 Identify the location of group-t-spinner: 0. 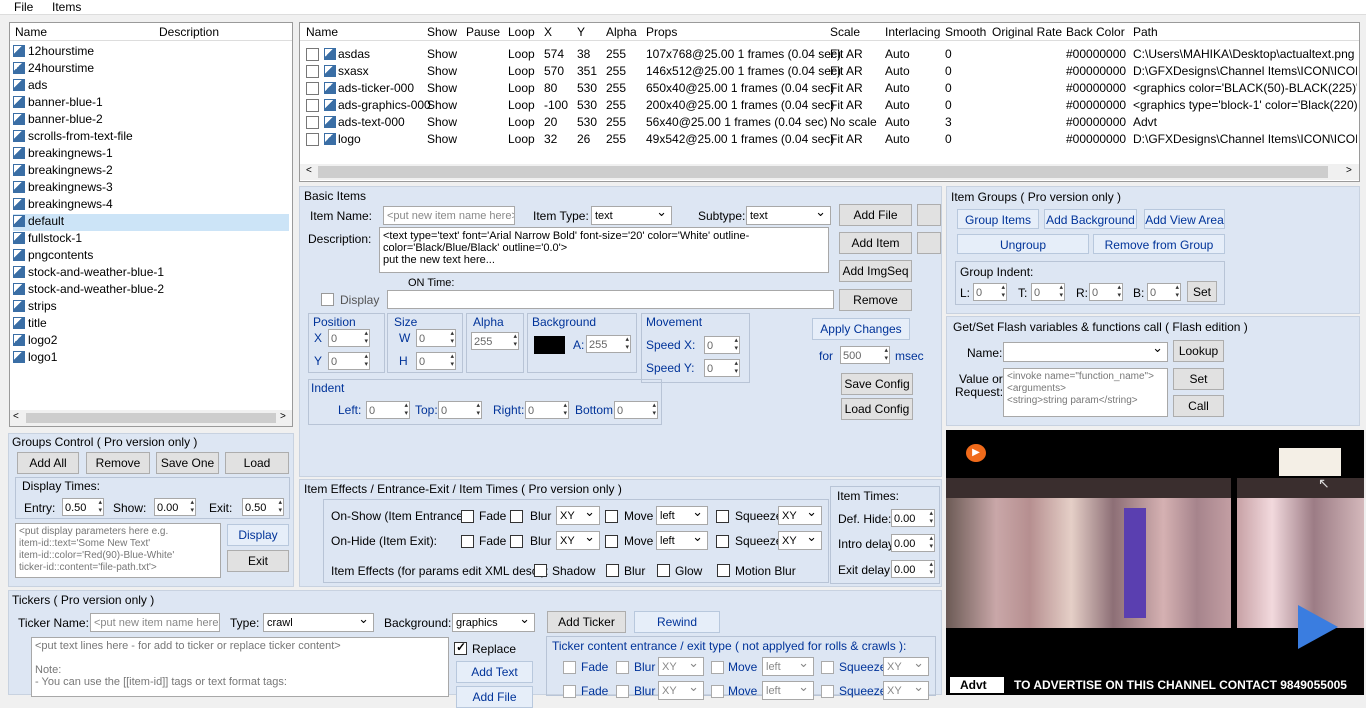
(1048, 292).